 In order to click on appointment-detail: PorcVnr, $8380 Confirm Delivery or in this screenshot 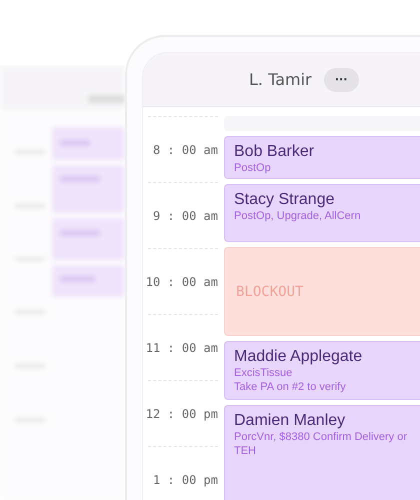, I will do `click(321, 437)`.